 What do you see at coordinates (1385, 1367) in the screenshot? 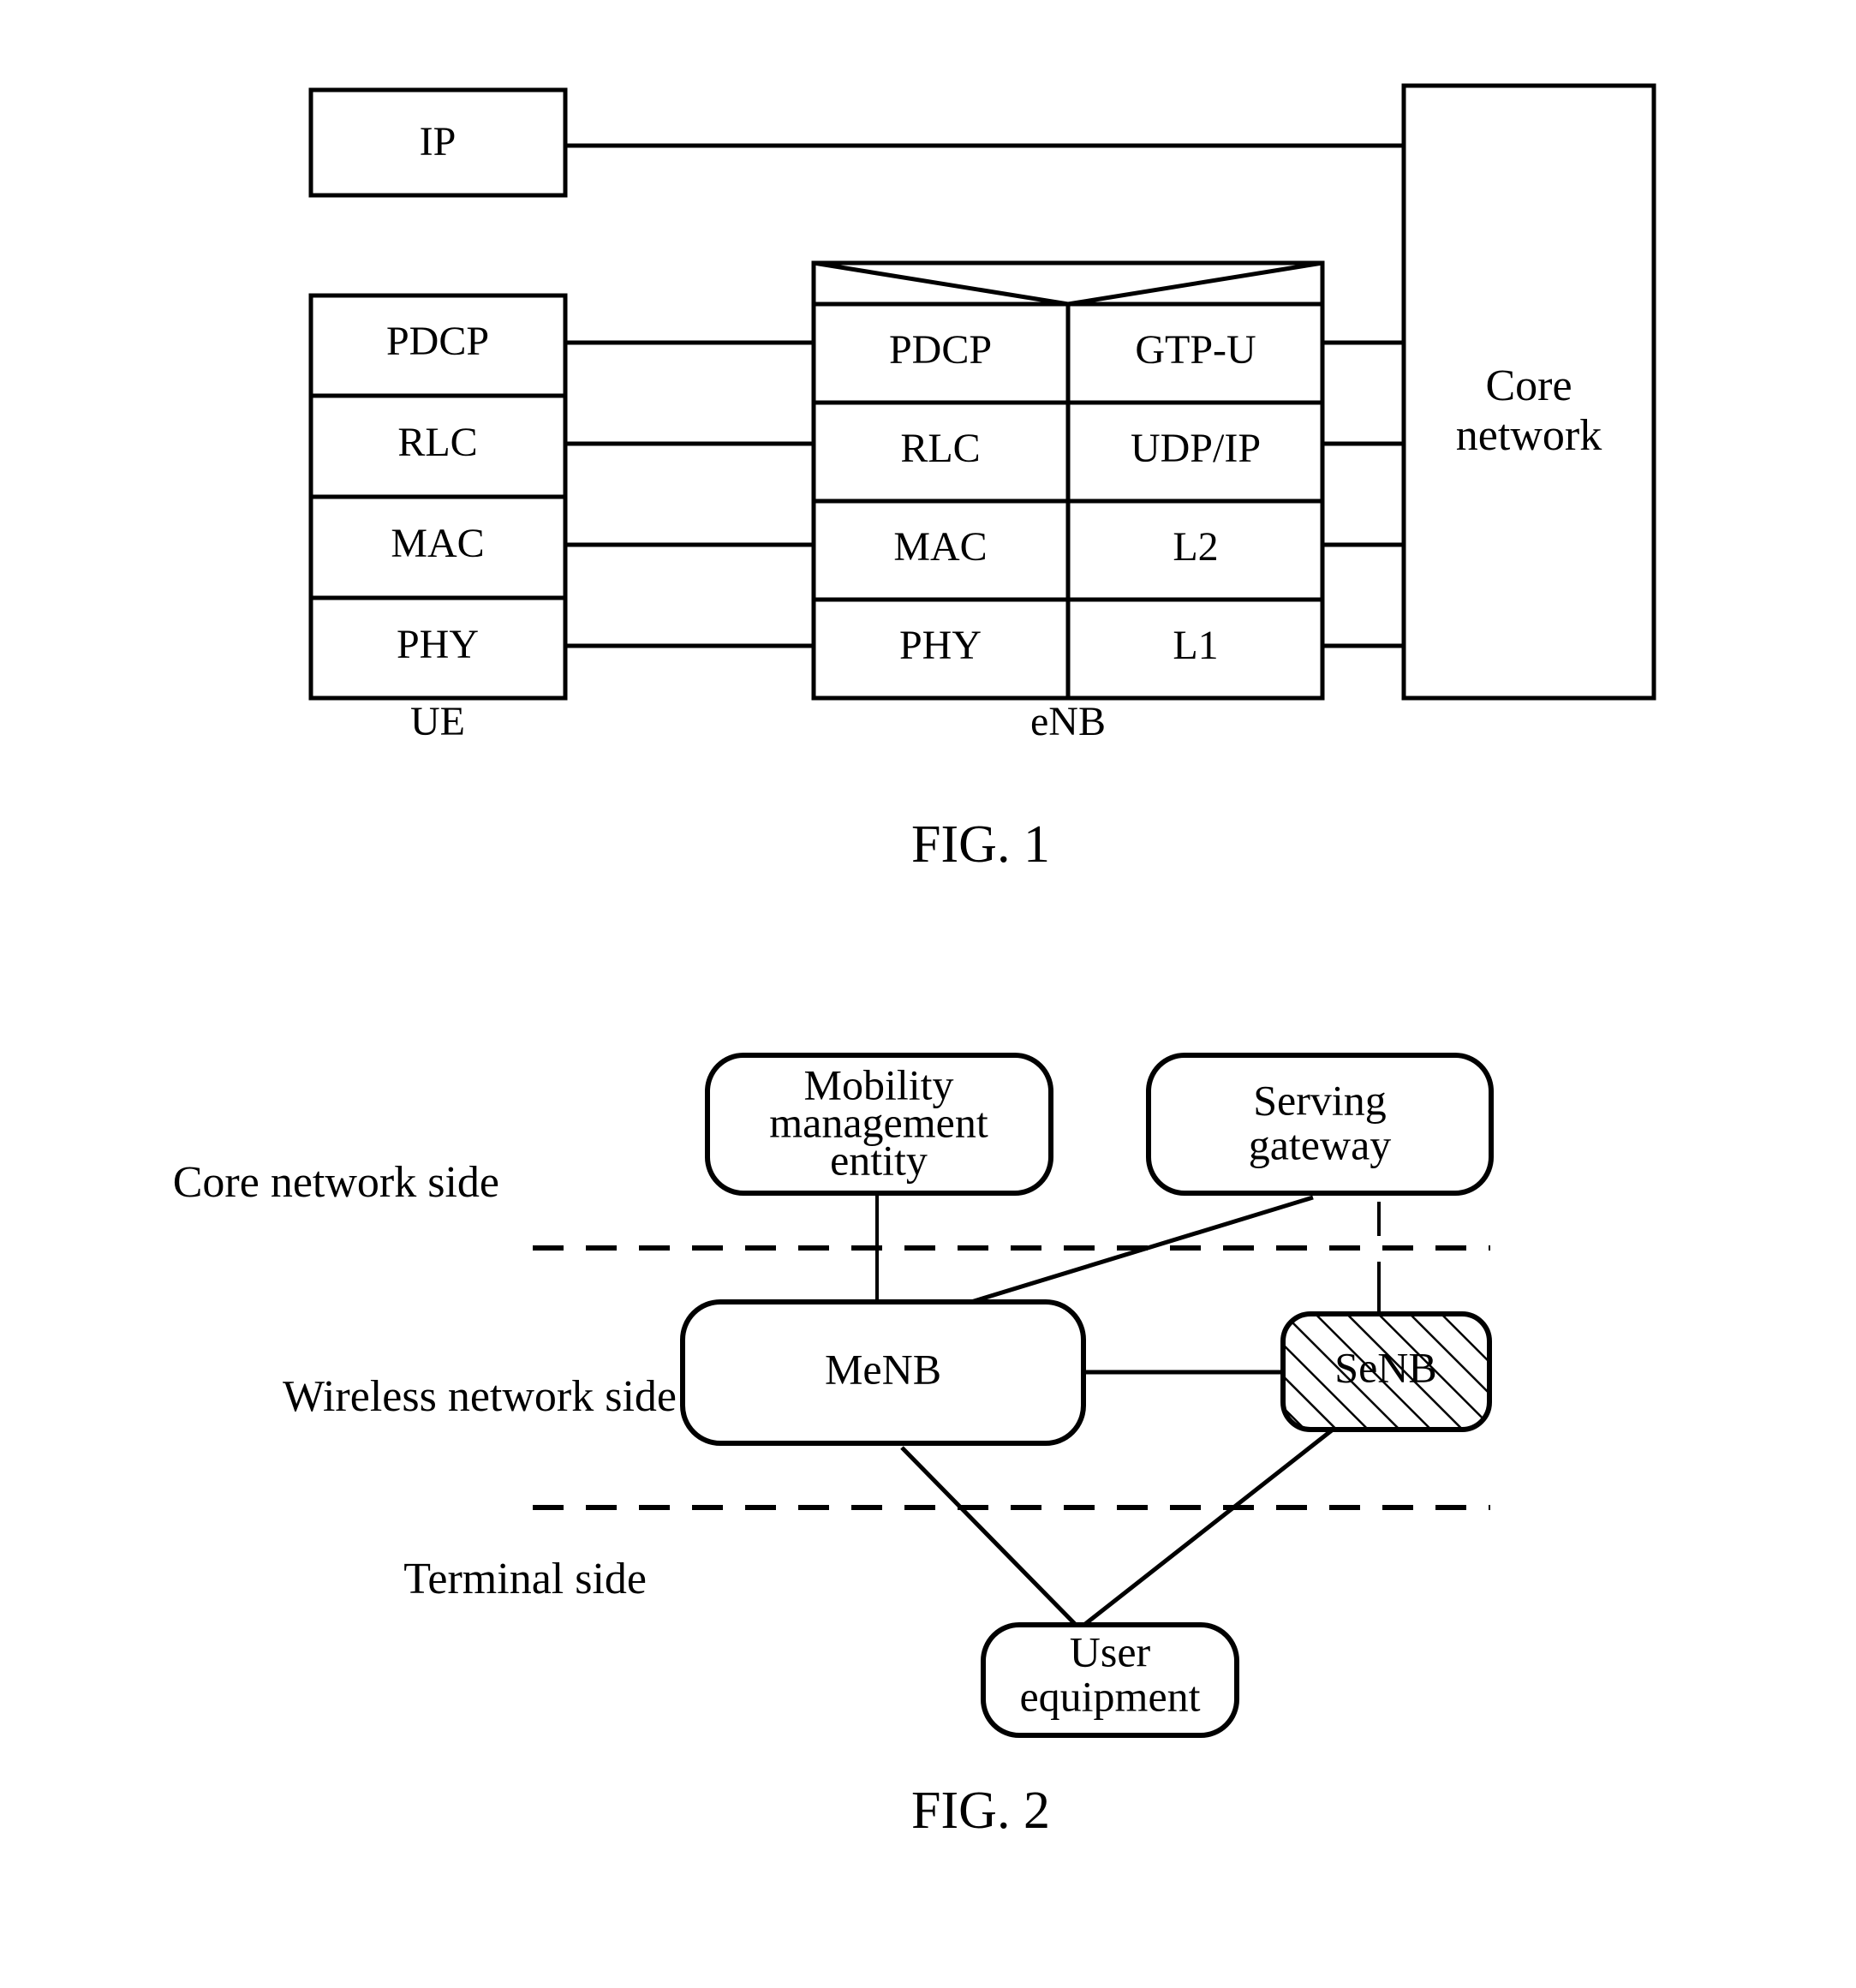
I see `senb-label: SeNB` at bounding box center [1385, 1367].